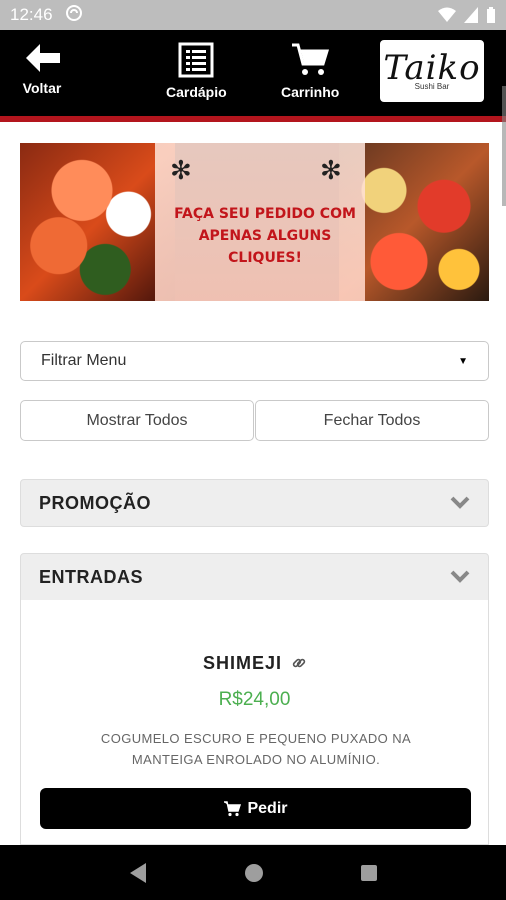 The height and width of the screenshot is (900, 506). Describe the element at coordinates (254, 361) in the screenshot. I see `filter-menu-select: Filtrar Menu ▼` at that location.